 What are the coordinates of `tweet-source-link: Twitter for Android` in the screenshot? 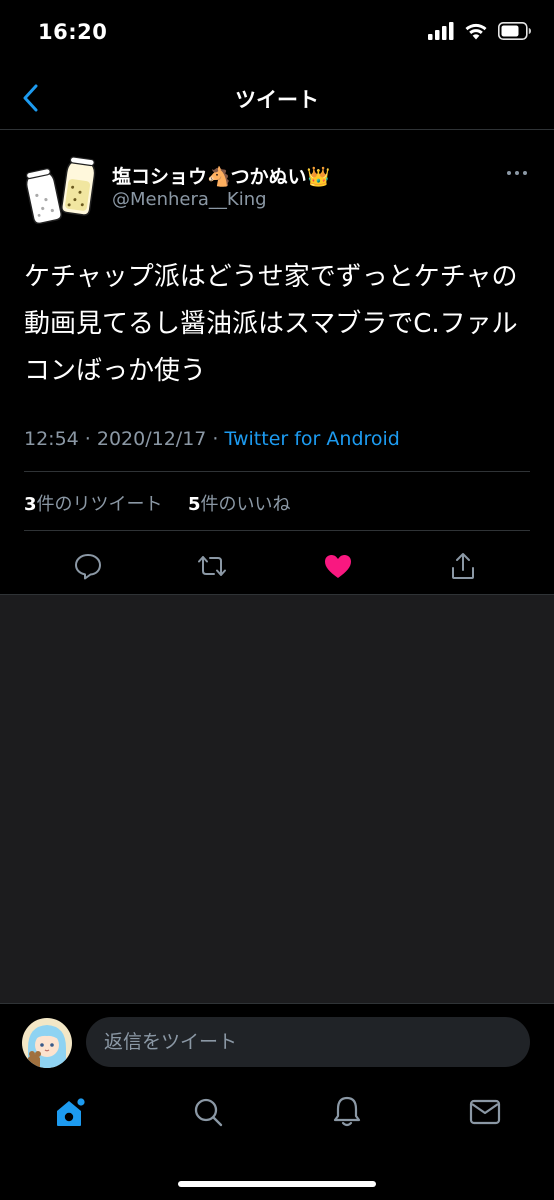 It's located at (312, 439).